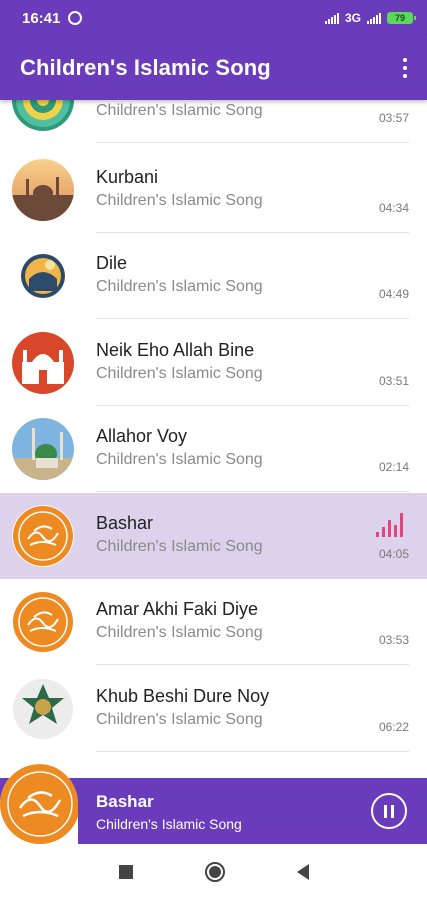  I want to click on song-title: Amar Akhi Faki Diye, so click(177, 609).